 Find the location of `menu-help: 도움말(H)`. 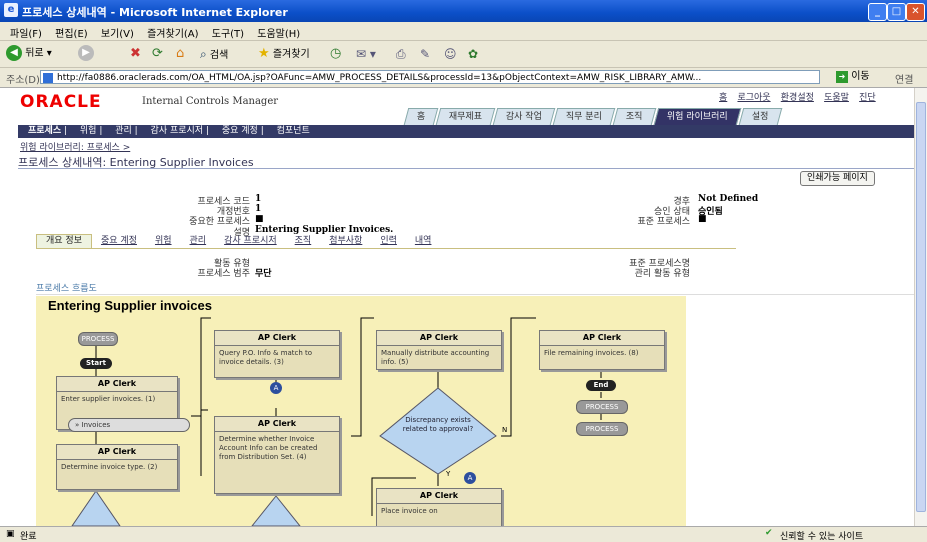

menu-help: 도움말(H) is located at coordinates (278, 32).